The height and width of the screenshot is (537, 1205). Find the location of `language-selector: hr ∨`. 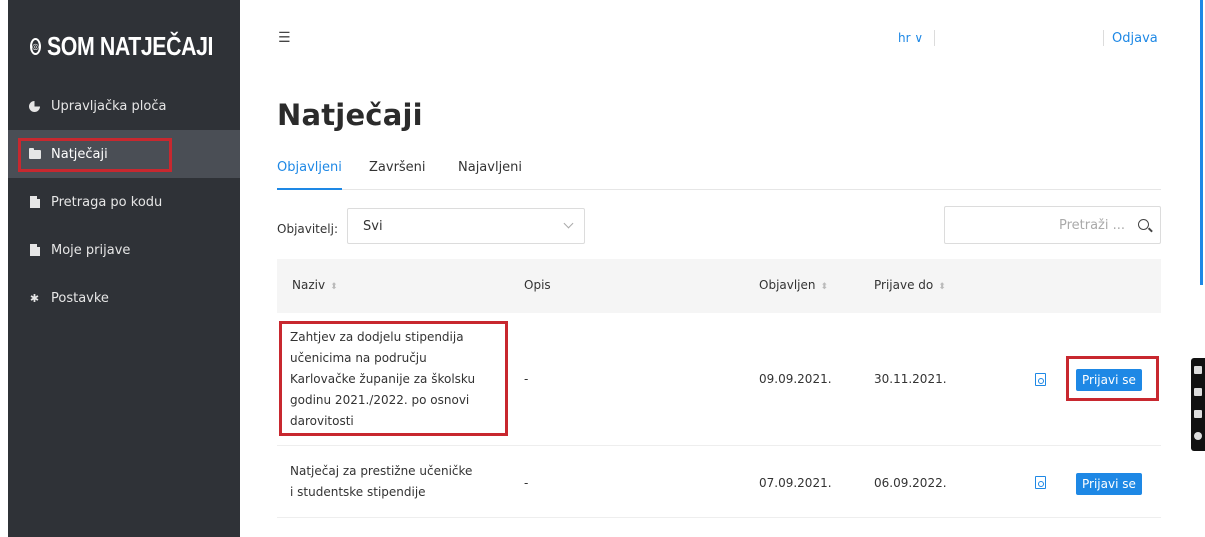

language-selector: hr ∨ is located at coordinates (910, 38).